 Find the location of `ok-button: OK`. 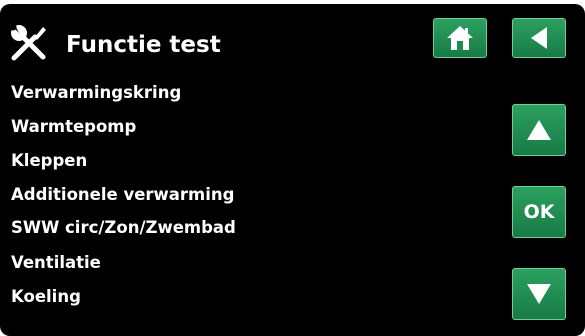

ok-button: OK is located at coordinates (539, 212).